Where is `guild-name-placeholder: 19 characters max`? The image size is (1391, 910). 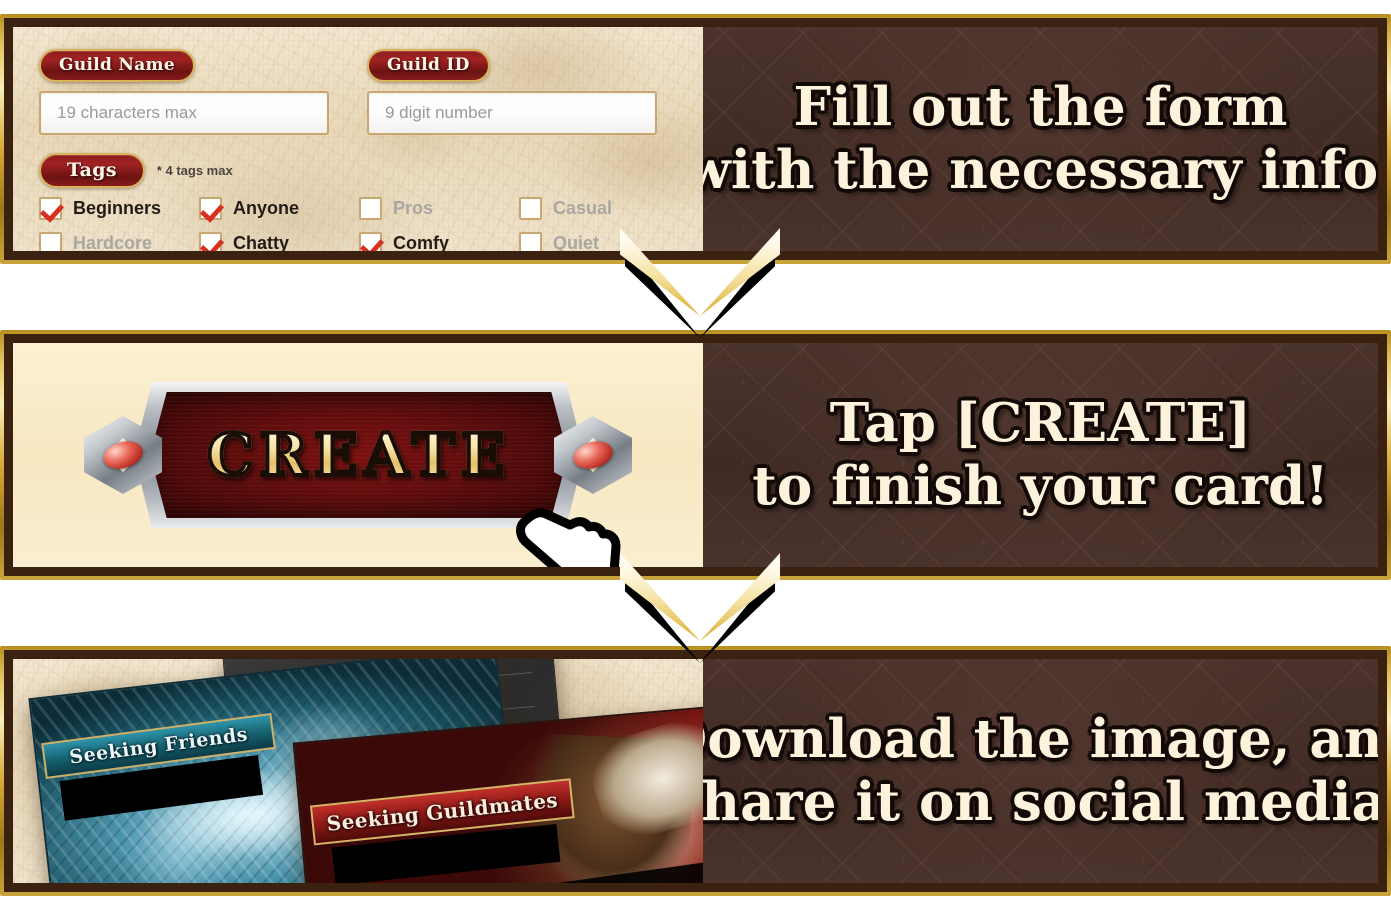 guild-name-placeholder: 19 characters max is located at coordinates (127, 112).